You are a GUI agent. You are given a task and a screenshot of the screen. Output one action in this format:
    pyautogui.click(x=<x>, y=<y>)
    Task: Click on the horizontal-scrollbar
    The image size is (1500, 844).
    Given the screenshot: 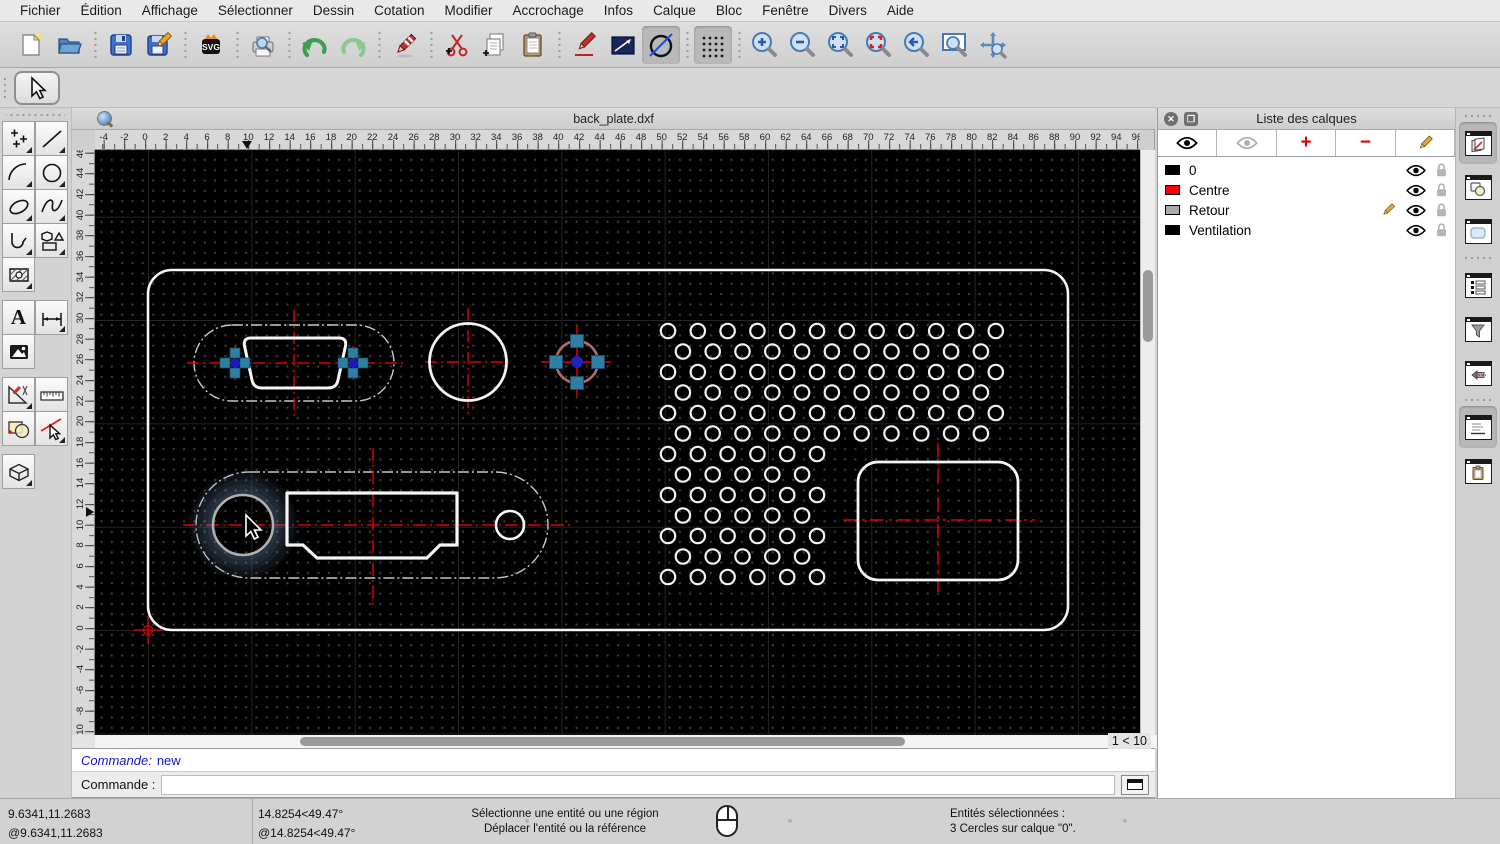 What is the action you would take?
    pyautogui.click(x=636, y=741)
    